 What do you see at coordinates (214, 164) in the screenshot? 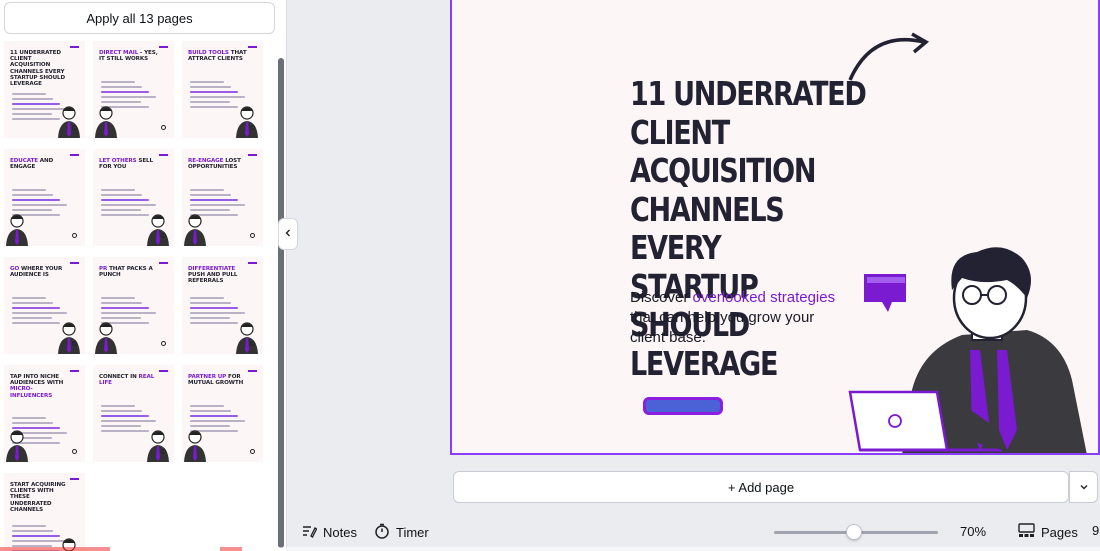
I see `page-thumbnail-title: RE-ENGAGE LOST OPPORTUNITIES` at bounding box center [214, 164].